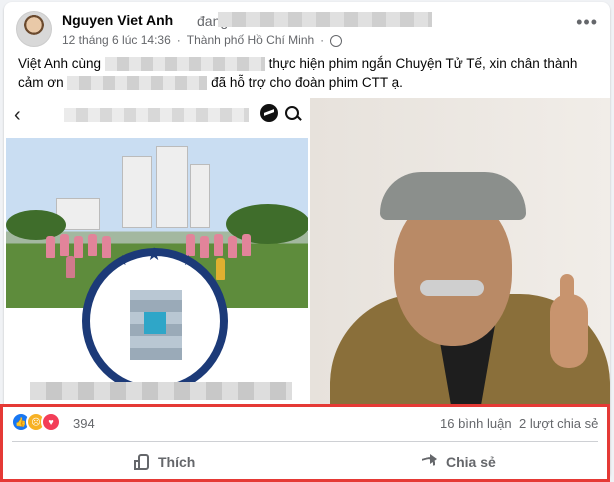 This screenshot has width=614, height=482. Describe the element at coordinates (305, 82) in the screenshot. I see `post-text-part3: đã hỗ trợ cho đoàn phim CTT ạ.` at that location.